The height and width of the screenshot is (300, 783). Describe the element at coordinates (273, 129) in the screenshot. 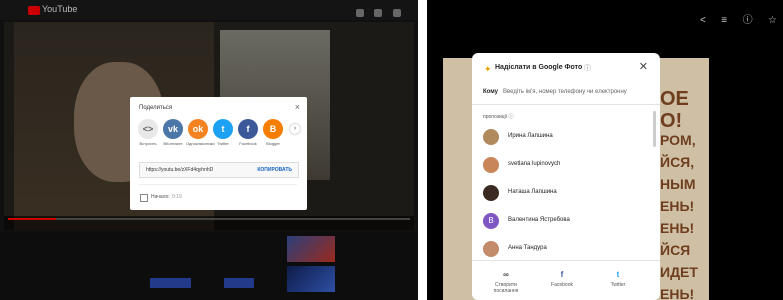

I see `blogger-icon: B` at that location.